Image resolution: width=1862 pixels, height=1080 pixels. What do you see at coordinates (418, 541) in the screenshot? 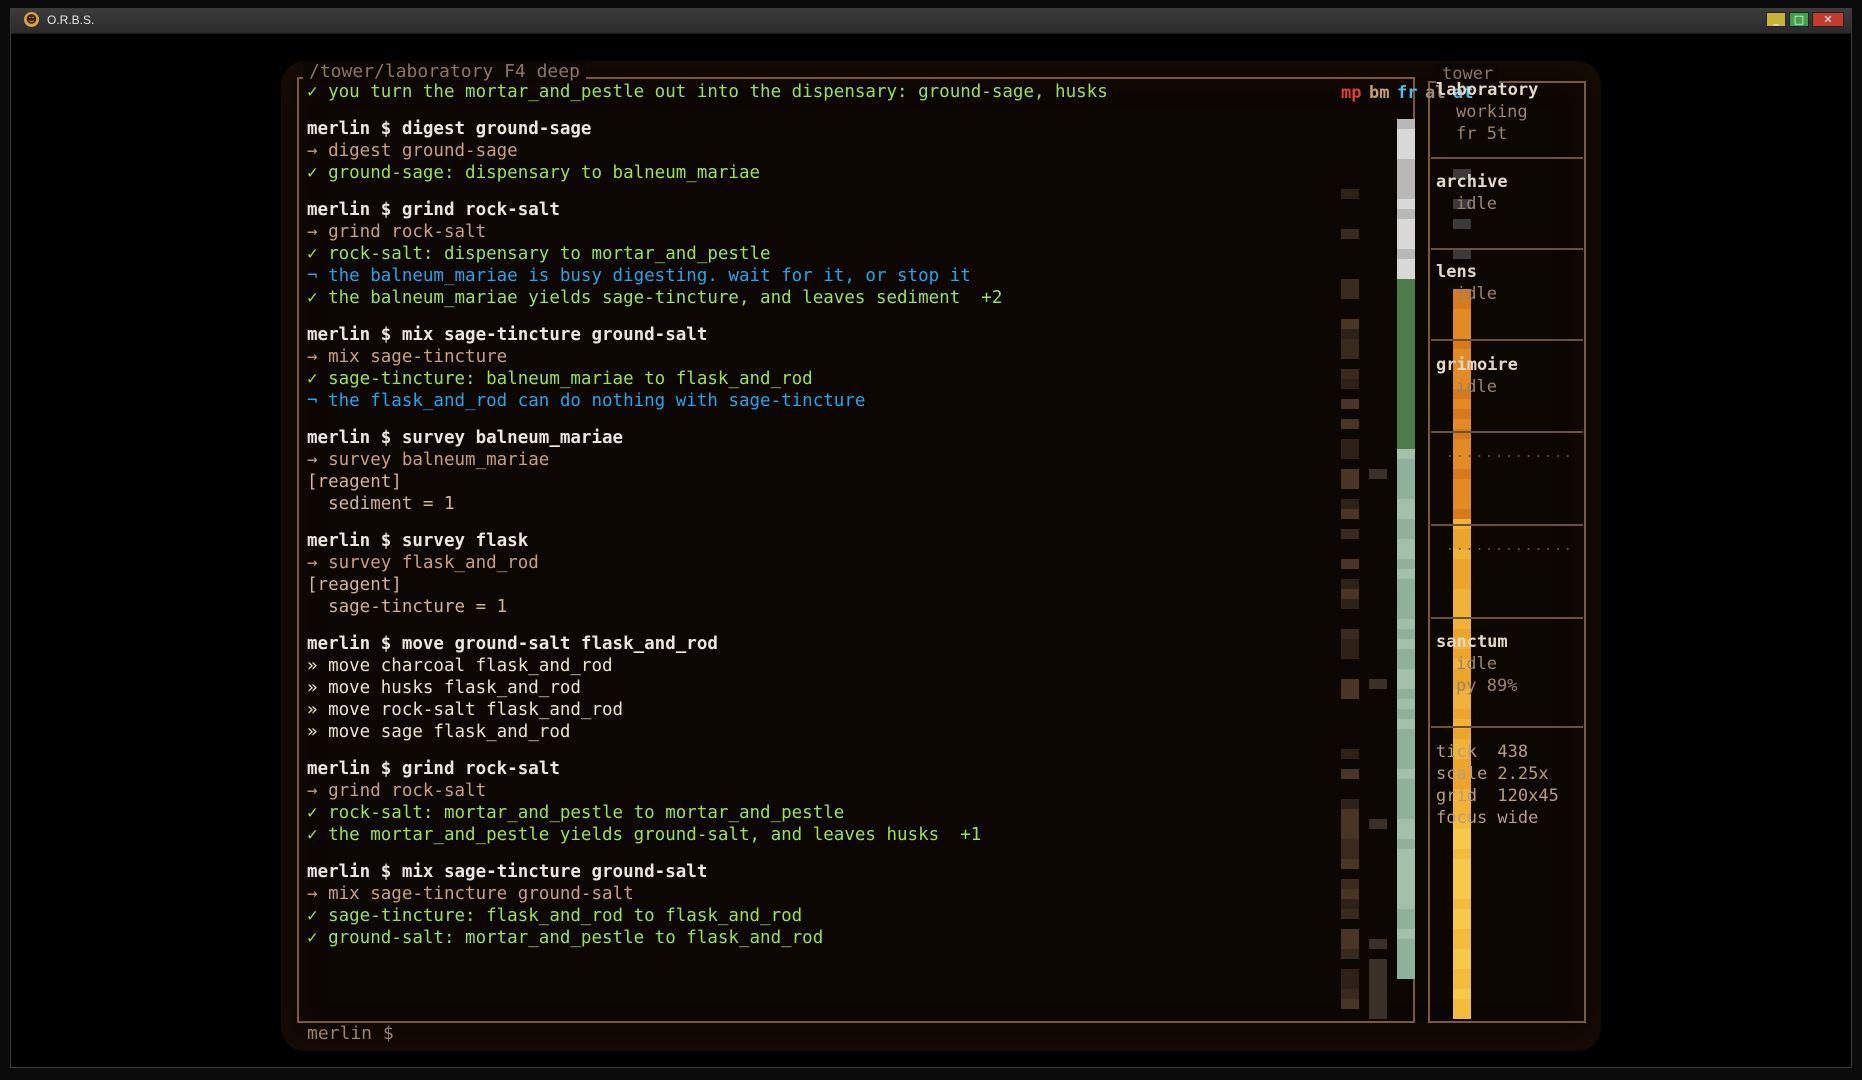
I see `log-line-cmd: merlin $ survey flask` at bounding box center [418, 541].